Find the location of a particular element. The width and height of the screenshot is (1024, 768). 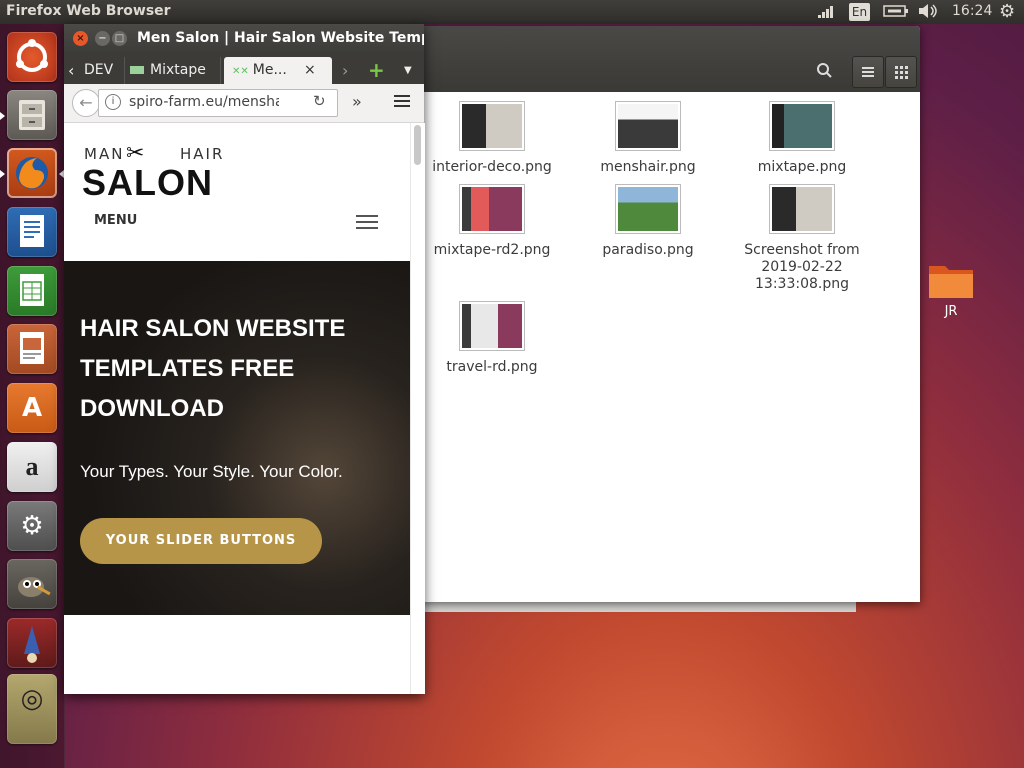

url-bar: i spiro-farm.eu/mensha ↻ is located at coordinates (218, 103).